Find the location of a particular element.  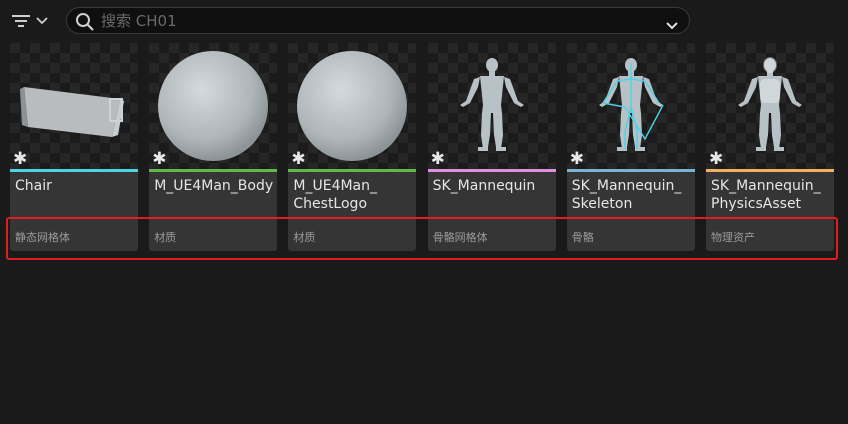

search-dropdown-chevron-icon is located at coordinates (672, 25).